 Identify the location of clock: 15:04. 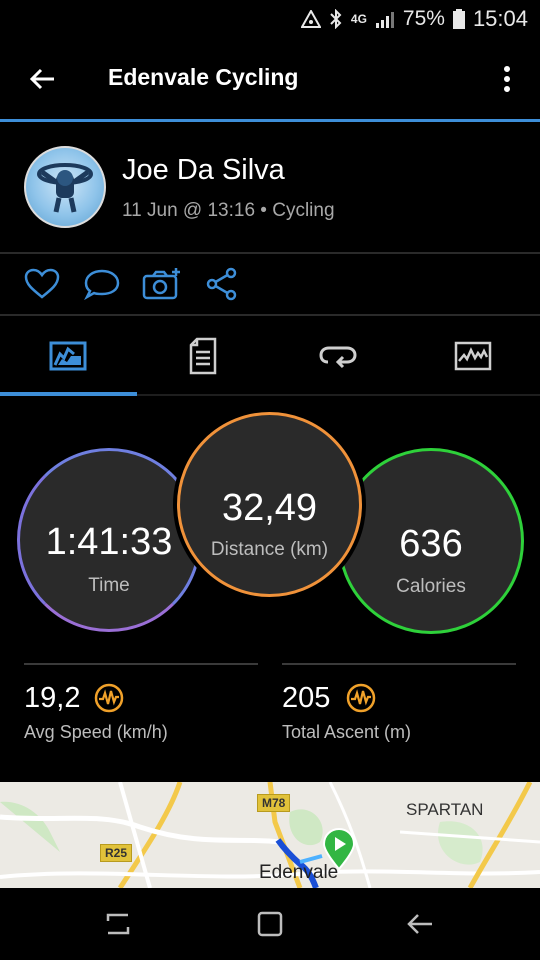
(500, 18).